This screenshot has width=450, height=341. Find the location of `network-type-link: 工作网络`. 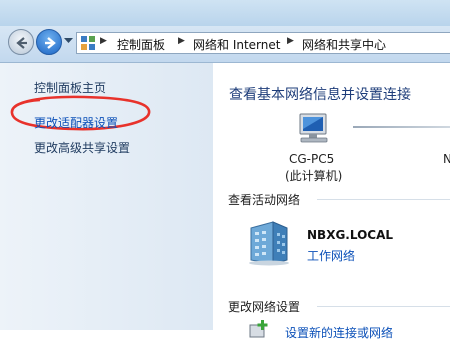

network-type-link: 工作网络 is located at coordinates (331, 255).